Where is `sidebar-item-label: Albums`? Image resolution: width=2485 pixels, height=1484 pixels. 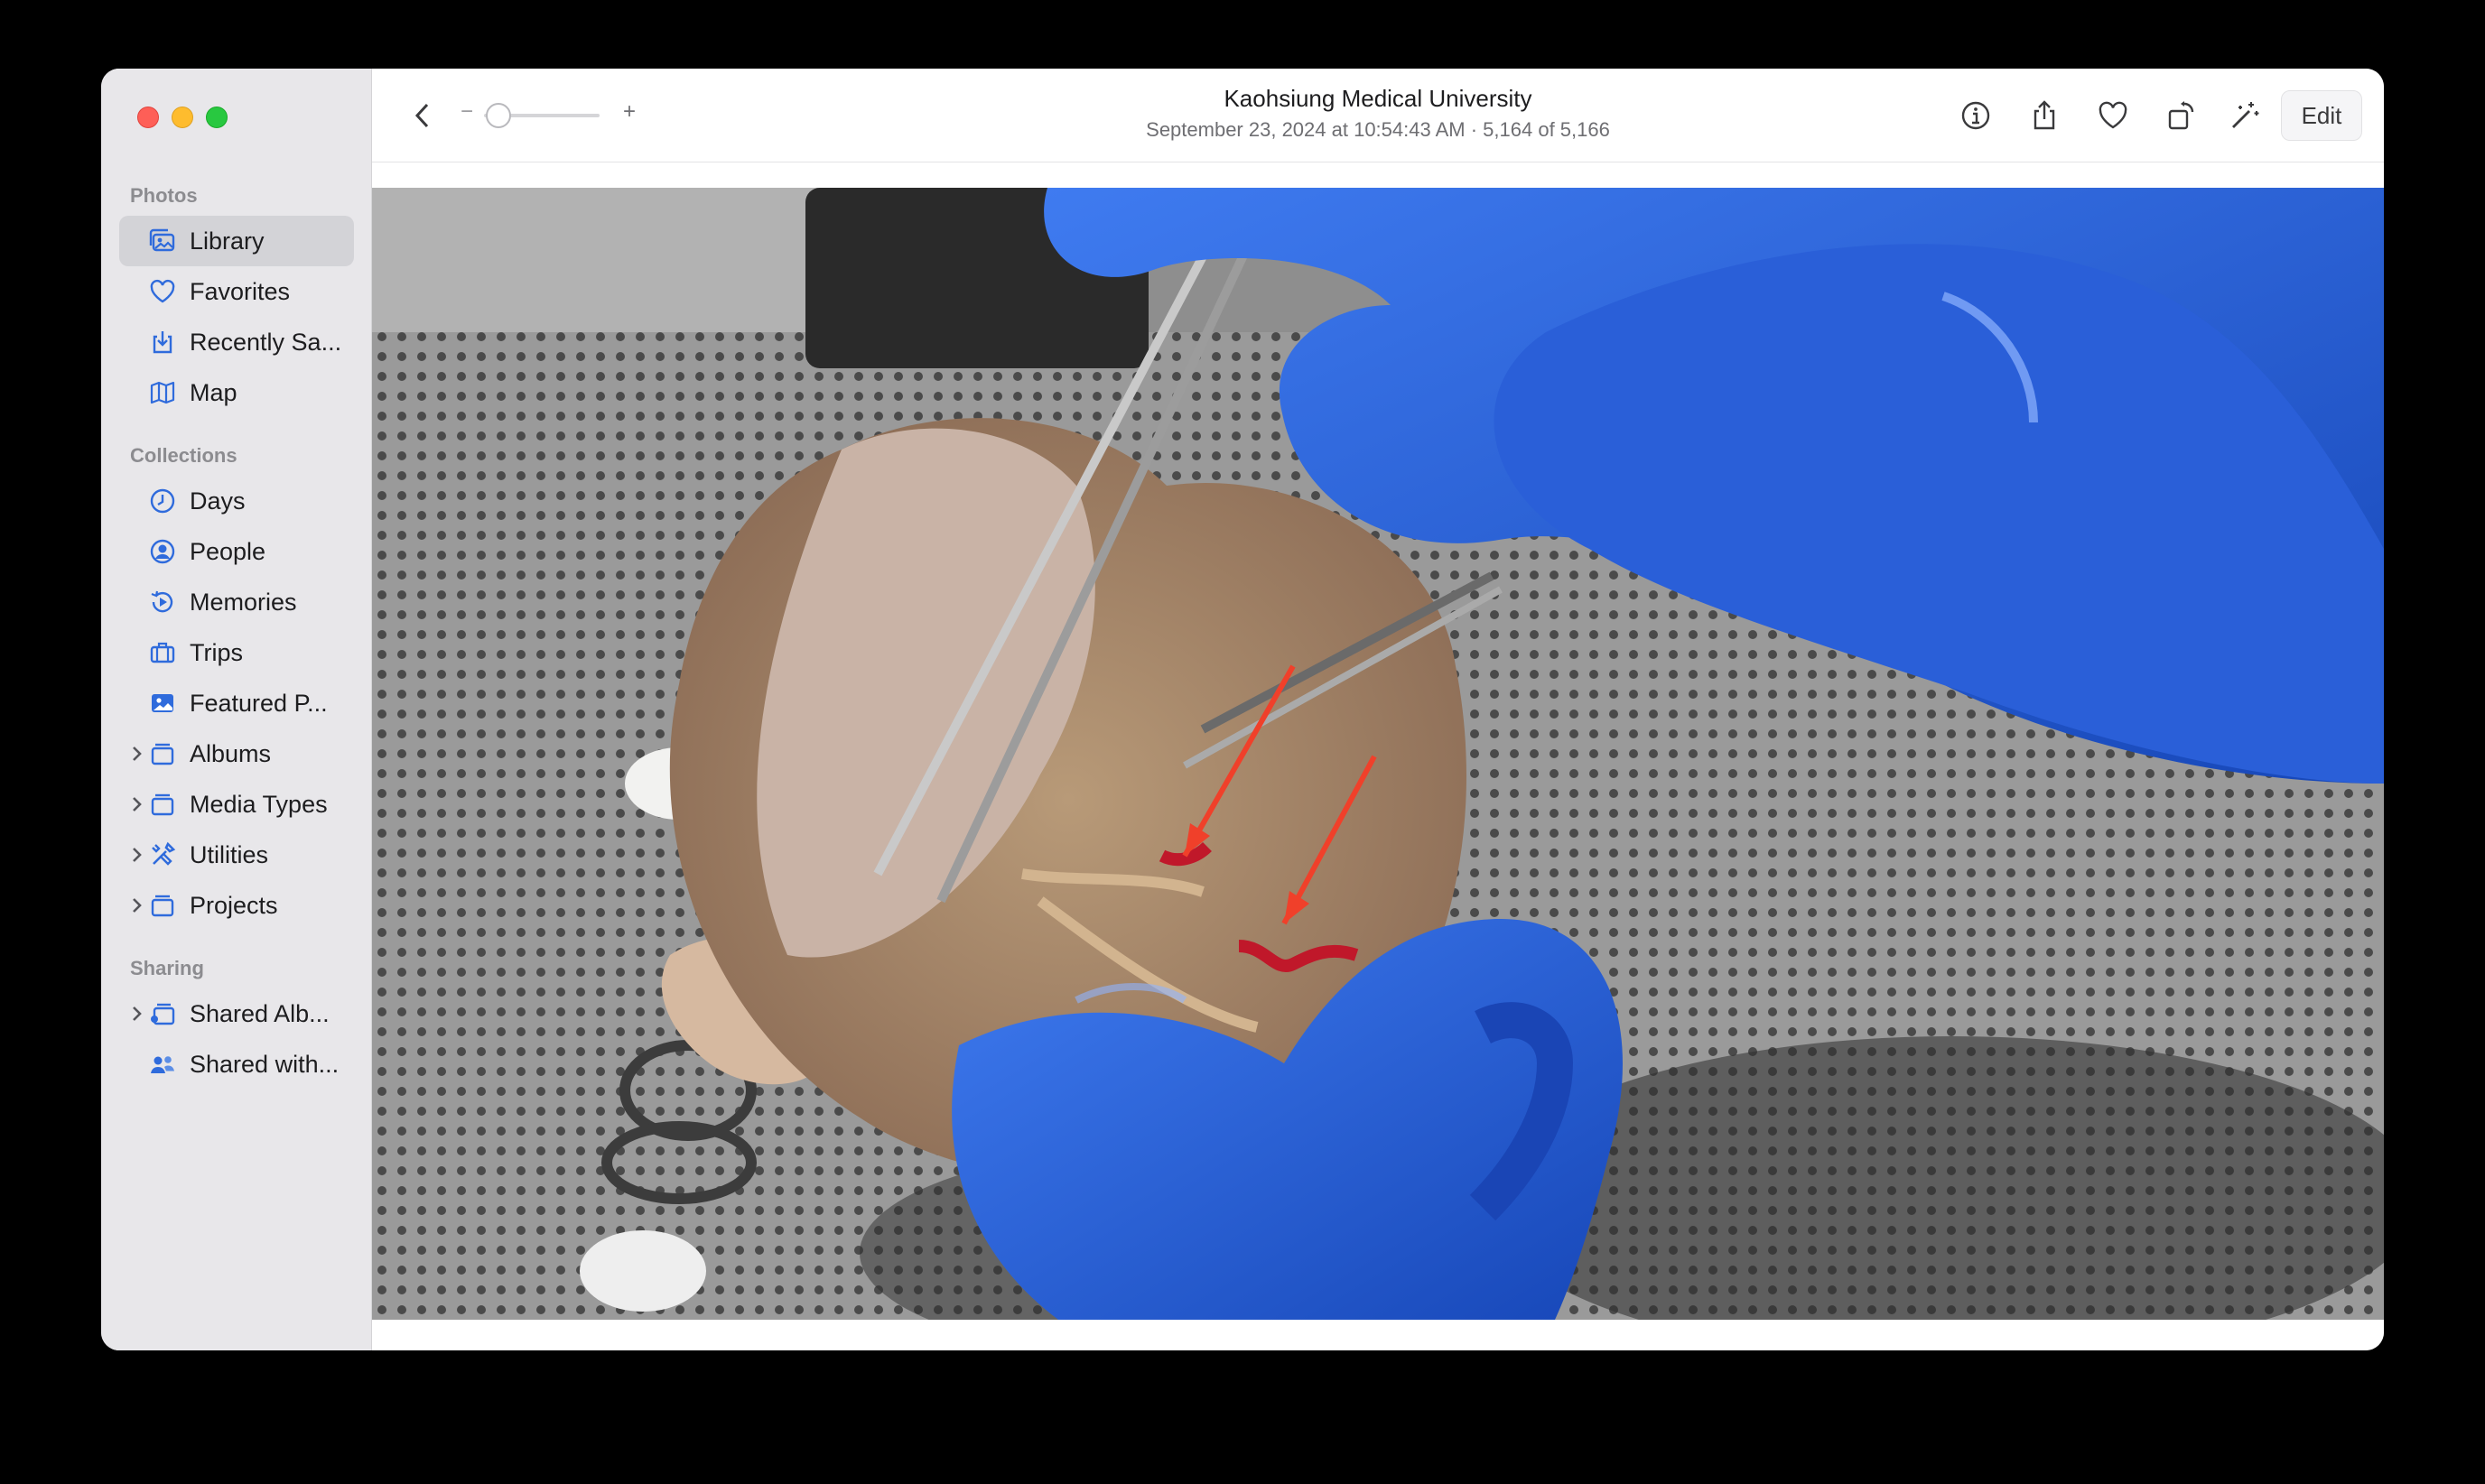 sidebar-item-label: Albums is located at coordinates (231, 754).